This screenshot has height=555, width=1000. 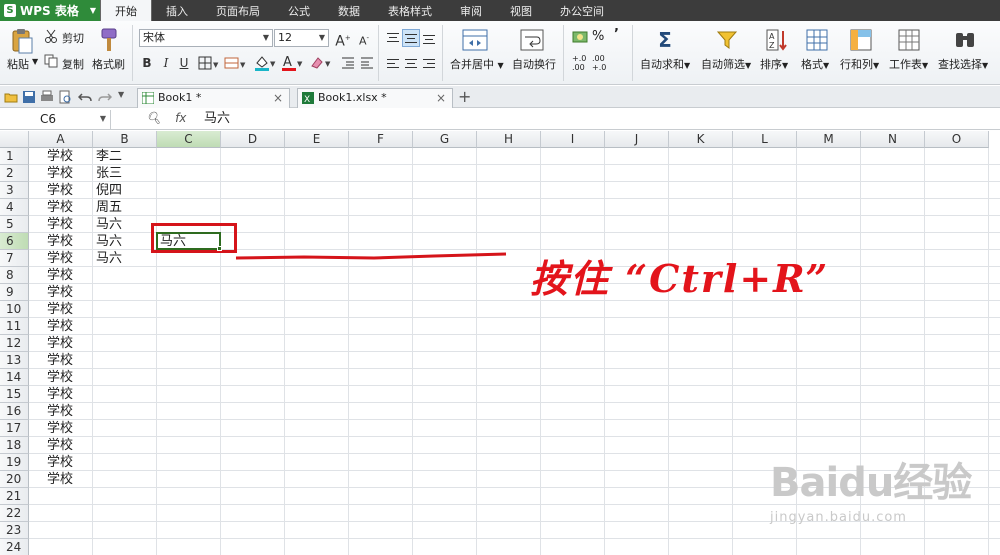 What do you see at coordinates (11, 97) in the screenshot?
I see `open-folder-icon` at bounding box center [11, 97].